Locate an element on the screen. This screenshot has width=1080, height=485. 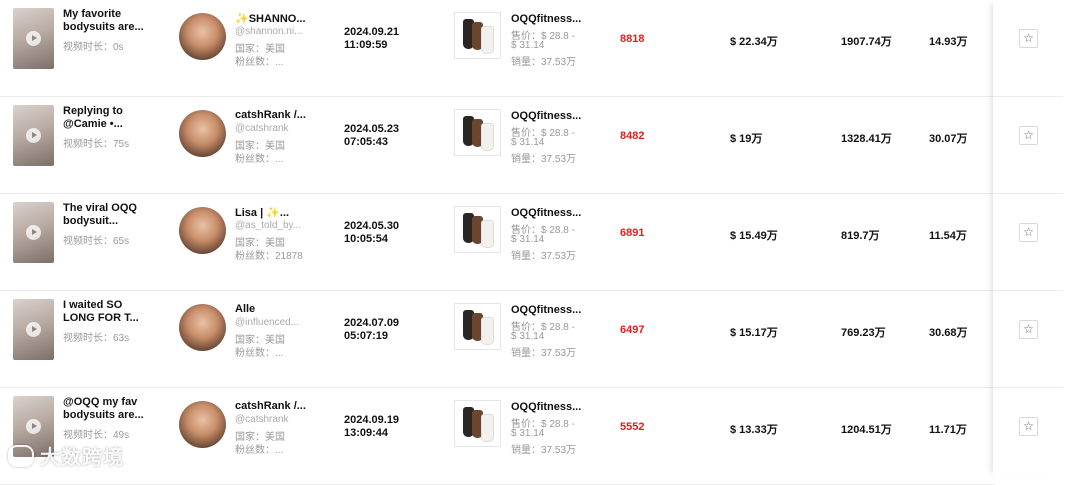
publish-date: 2024.07.09 is located at coordinates (372, 323).